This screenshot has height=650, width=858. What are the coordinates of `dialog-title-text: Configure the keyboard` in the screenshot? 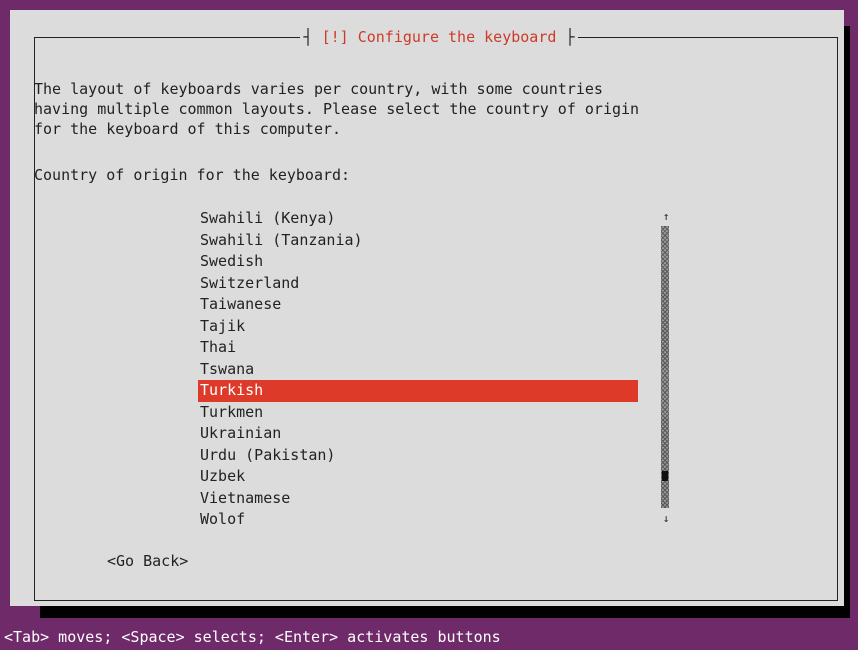 It's located at (457, 37).